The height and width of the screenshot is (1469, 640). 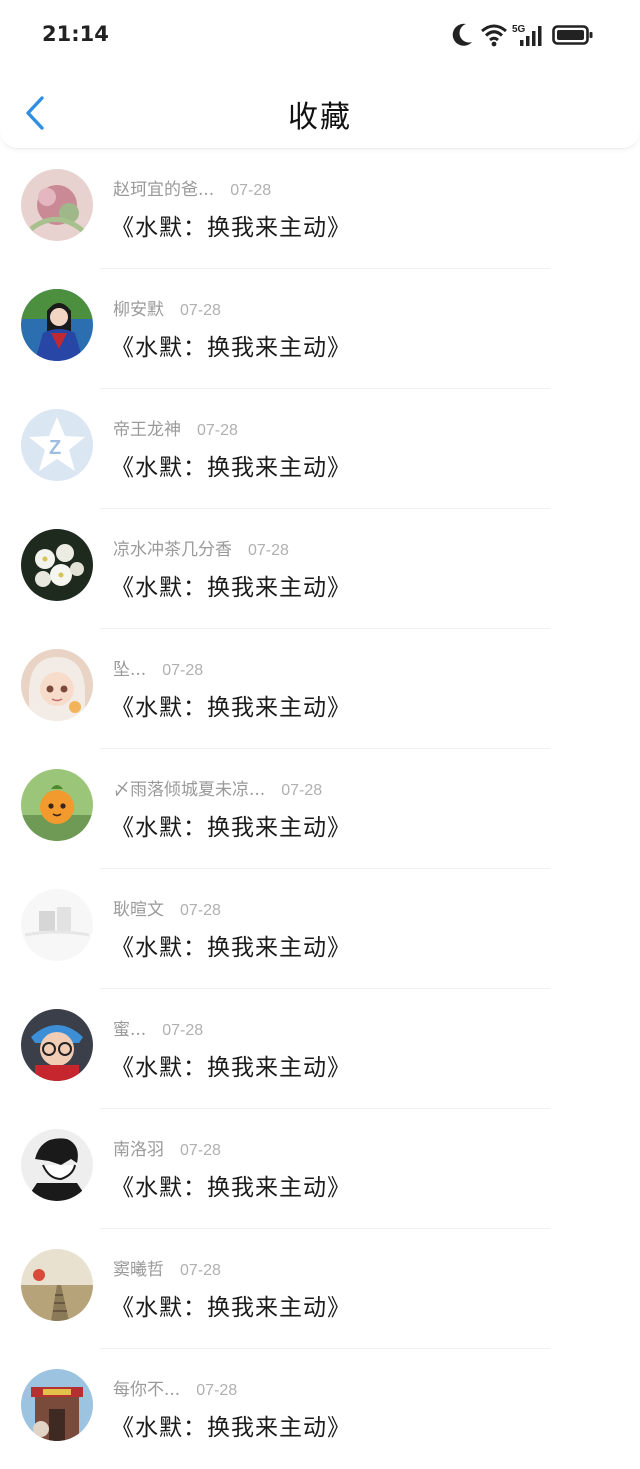 I want to click on item-meta: 南洛羽 07-28, so click(x=167, y=1147).